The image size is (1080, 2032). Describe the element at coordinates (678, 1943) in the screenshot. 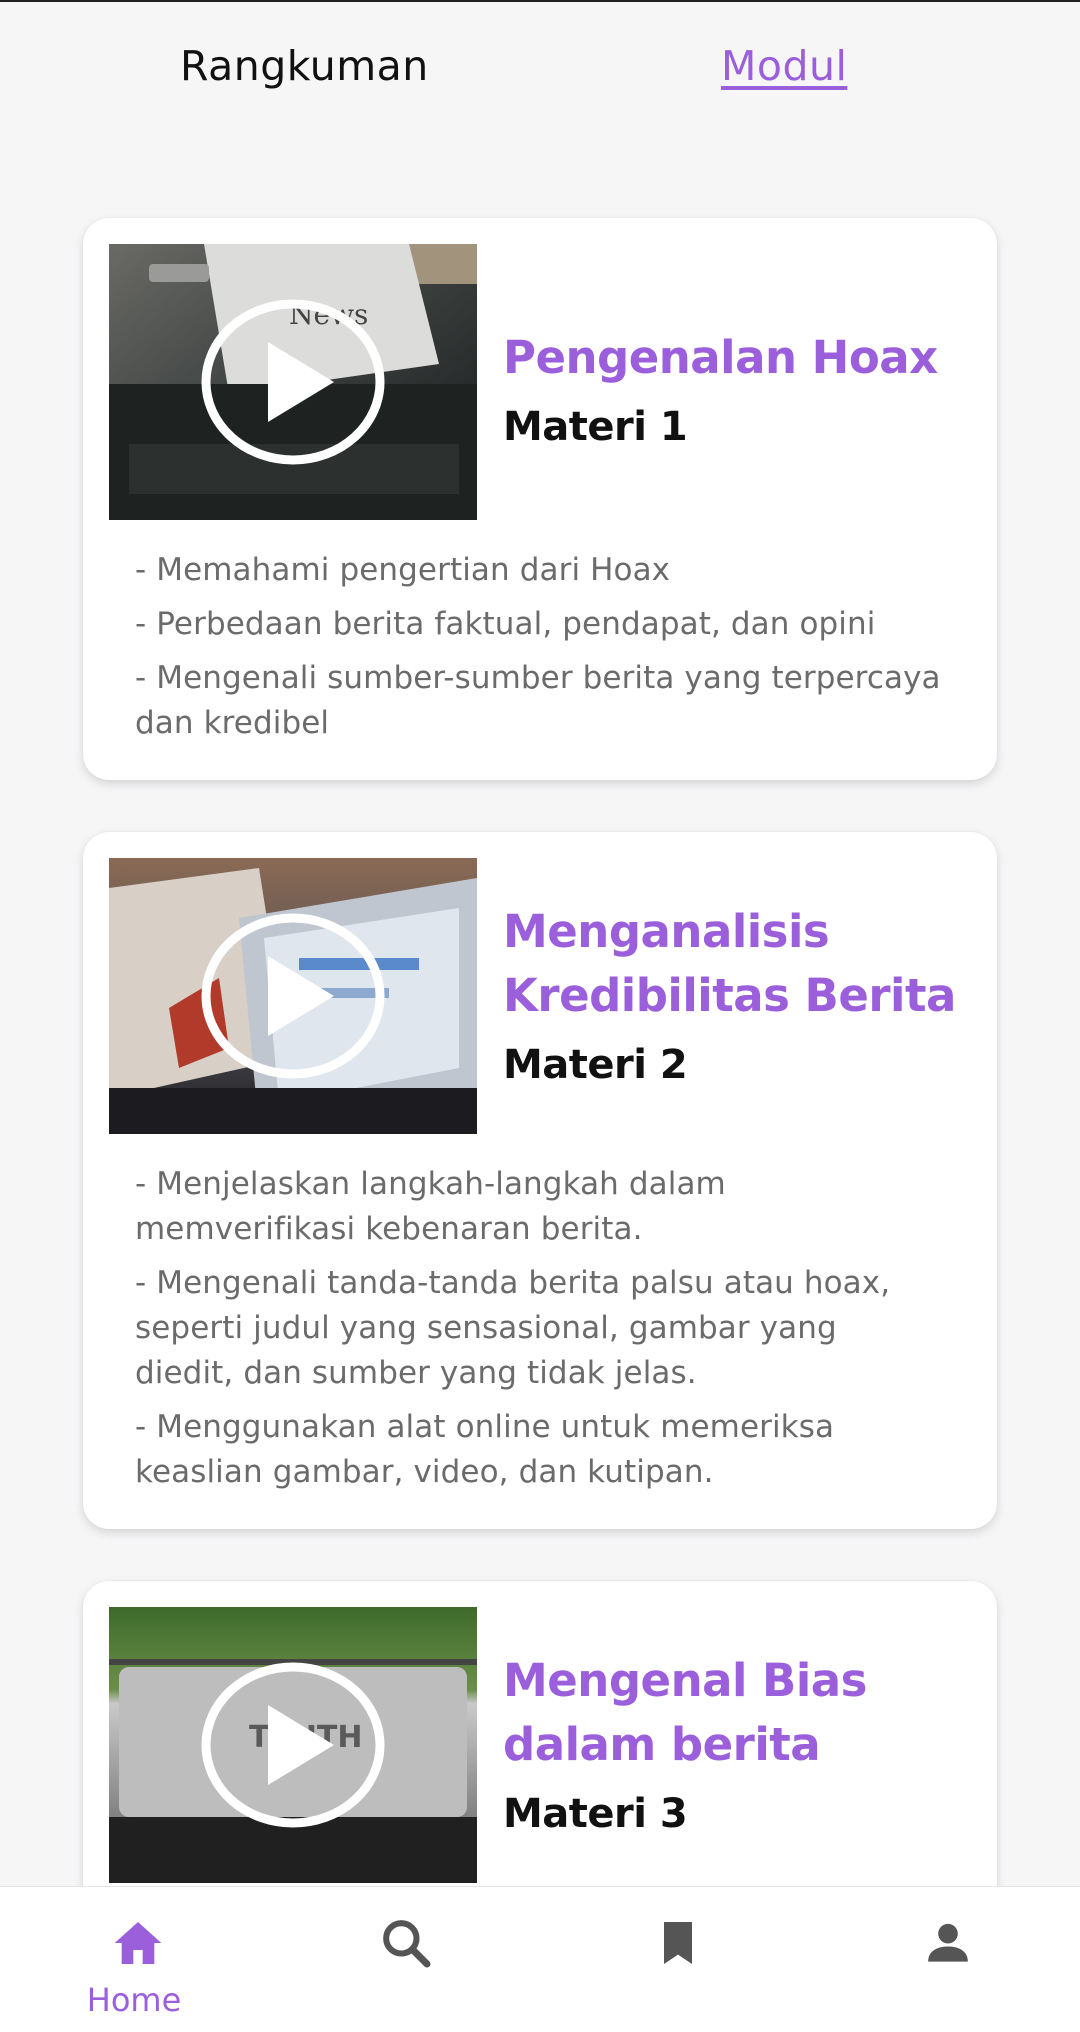

I see `bookmark-icon` at that location.